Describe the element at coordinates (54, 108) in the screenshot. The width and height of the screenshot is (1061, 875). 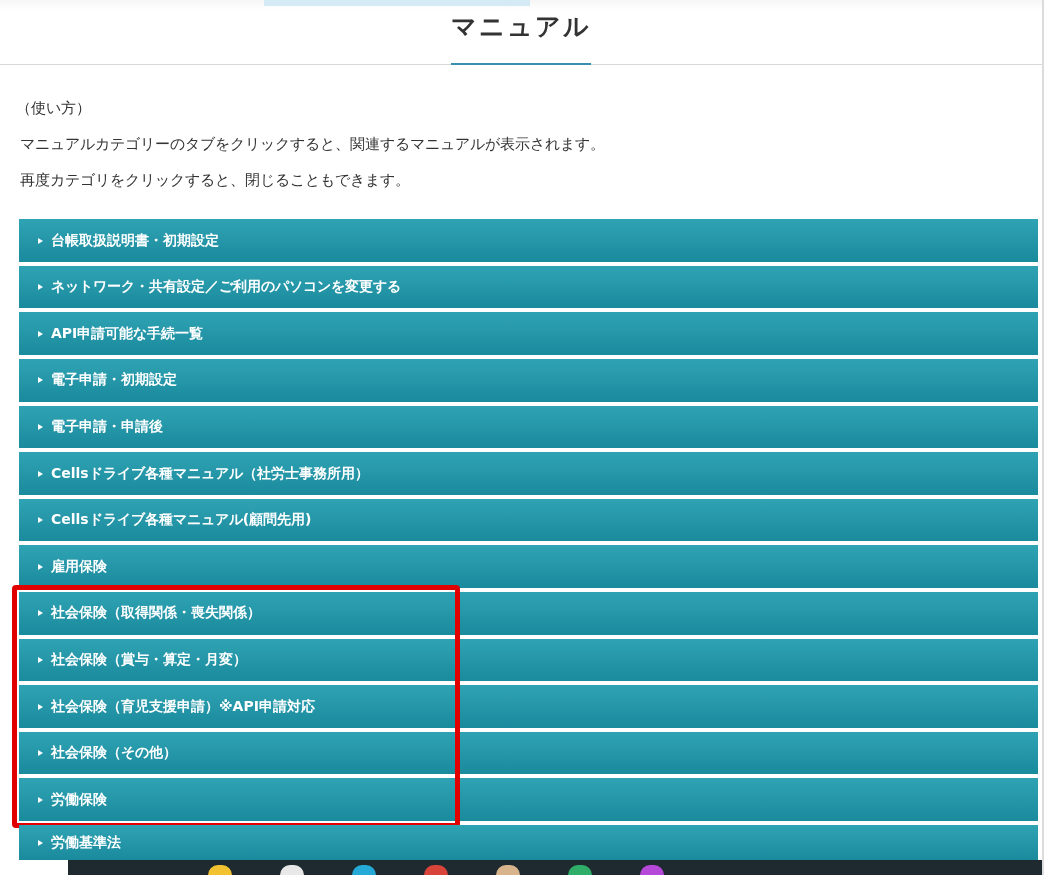
I see `instruction-text: （使い方）` at that location.